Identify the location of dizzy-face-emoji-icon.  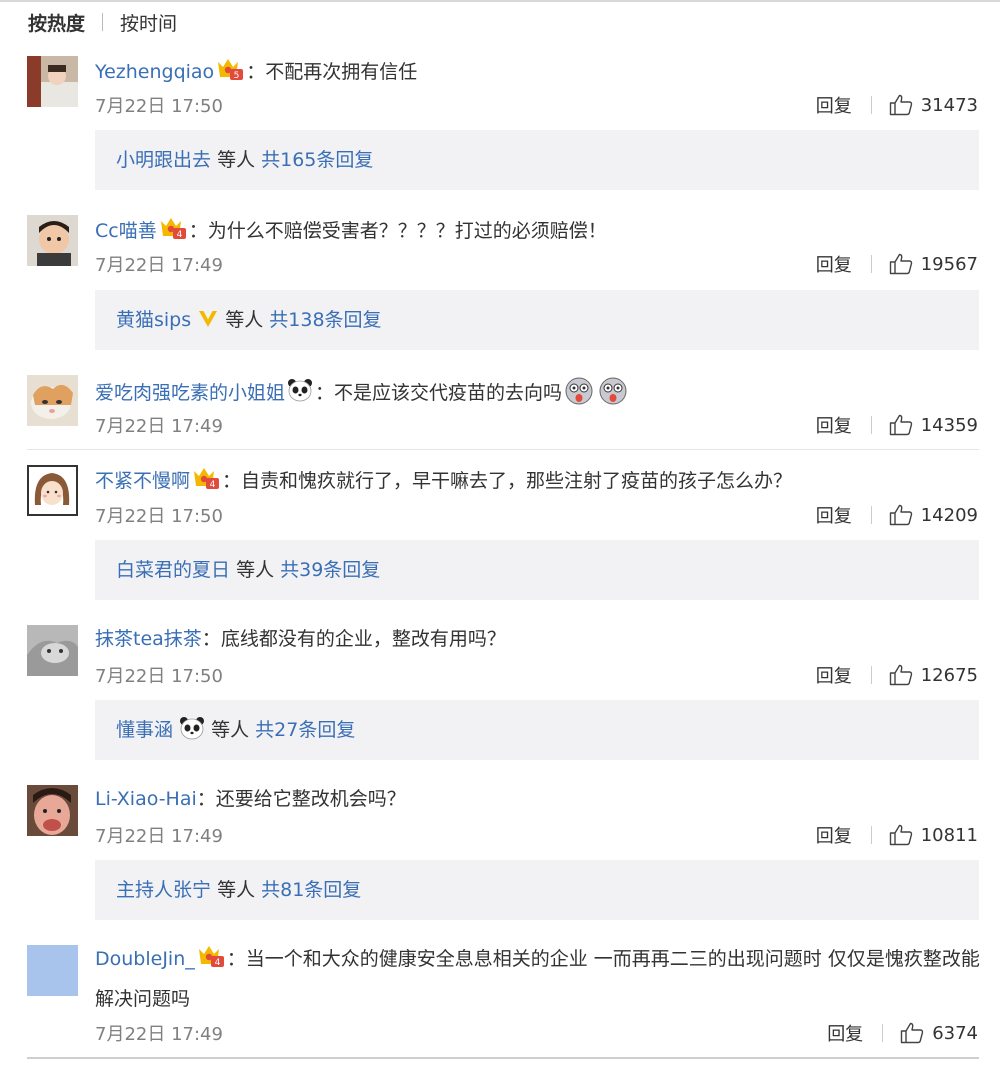
(579, 391).